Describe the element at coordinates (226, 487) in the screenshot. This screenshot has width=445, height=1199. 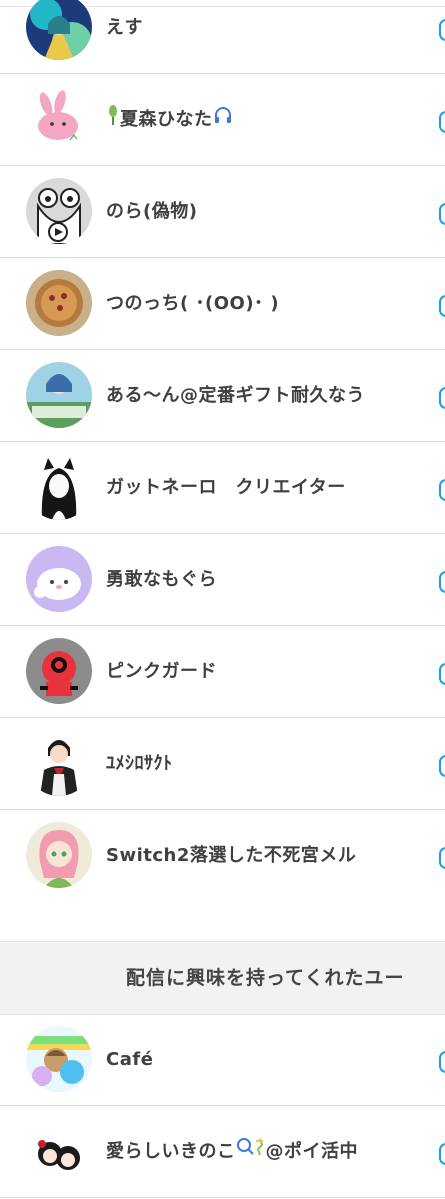
I see `user-name: ガットネーロ クリエイター` at that location.